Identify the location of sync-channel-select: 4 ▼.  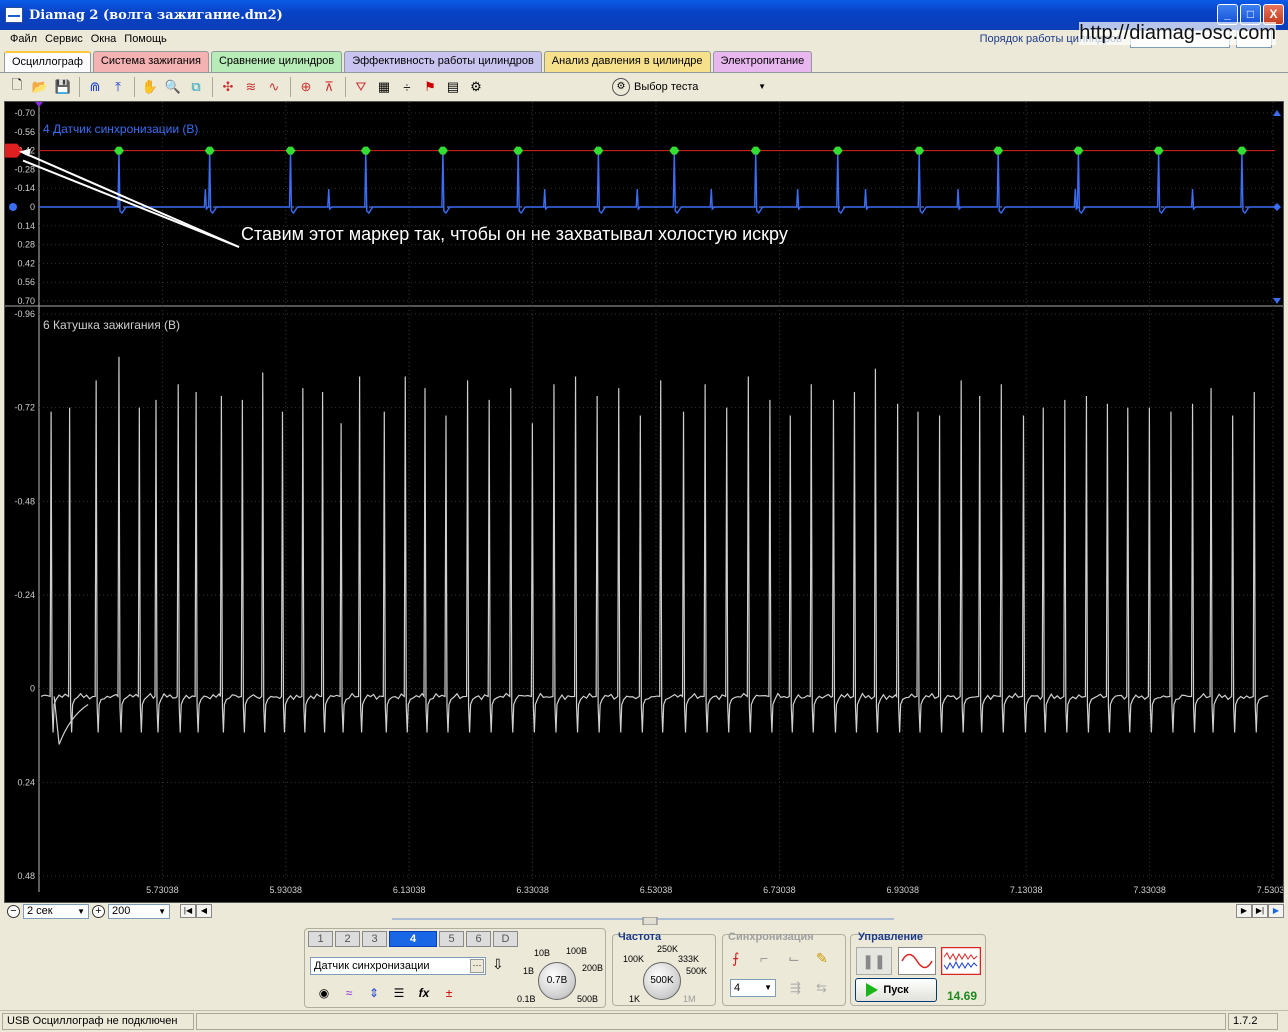
(753, 988).